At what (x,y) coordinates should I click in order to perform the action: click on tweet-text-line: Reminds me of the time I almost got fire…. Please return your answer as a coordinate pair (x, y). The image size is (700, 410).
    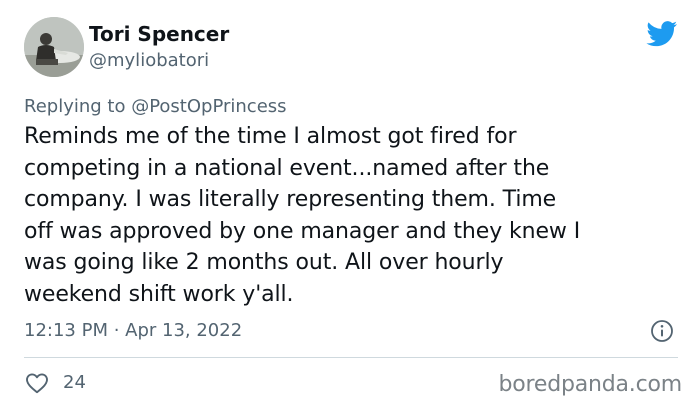
    Looking at the image, I should click on (270, 136).